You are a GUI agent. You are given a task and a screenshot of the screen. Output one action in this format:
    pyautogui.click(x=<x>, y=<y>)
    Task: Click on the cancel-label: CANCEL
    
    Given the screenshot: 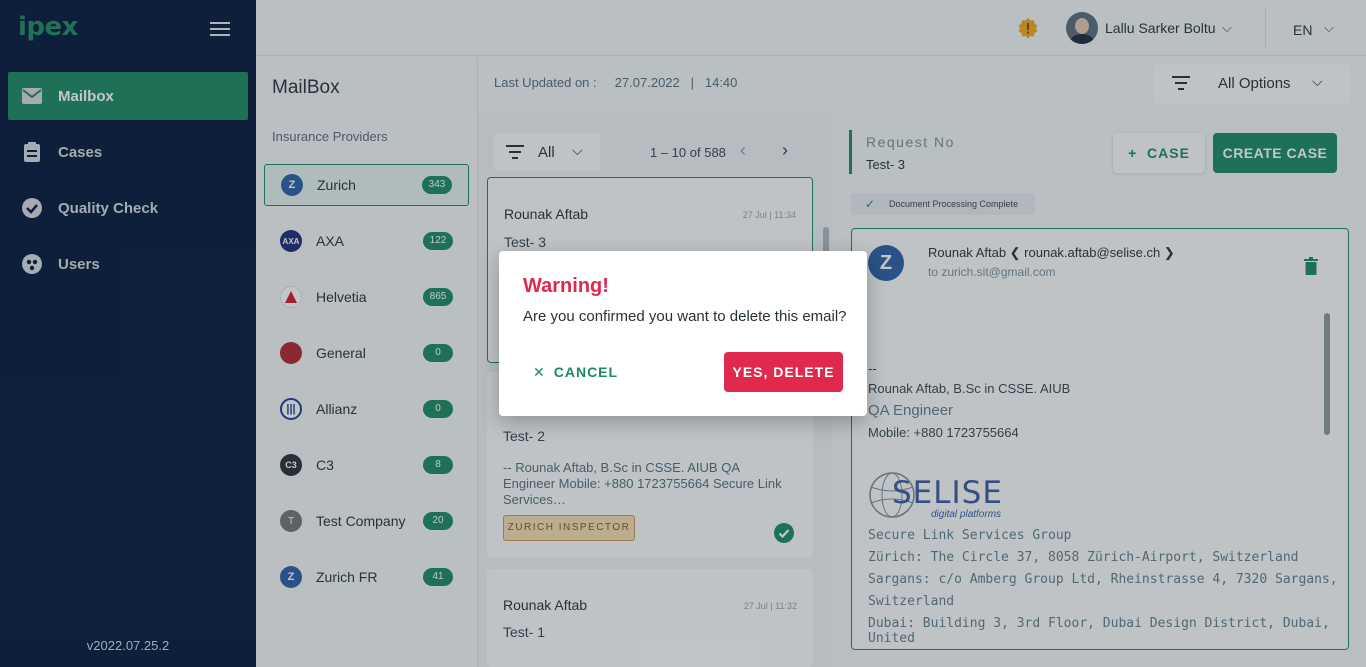 What is the action you would take?
    pyautogui.click(x=586, y=372)
    